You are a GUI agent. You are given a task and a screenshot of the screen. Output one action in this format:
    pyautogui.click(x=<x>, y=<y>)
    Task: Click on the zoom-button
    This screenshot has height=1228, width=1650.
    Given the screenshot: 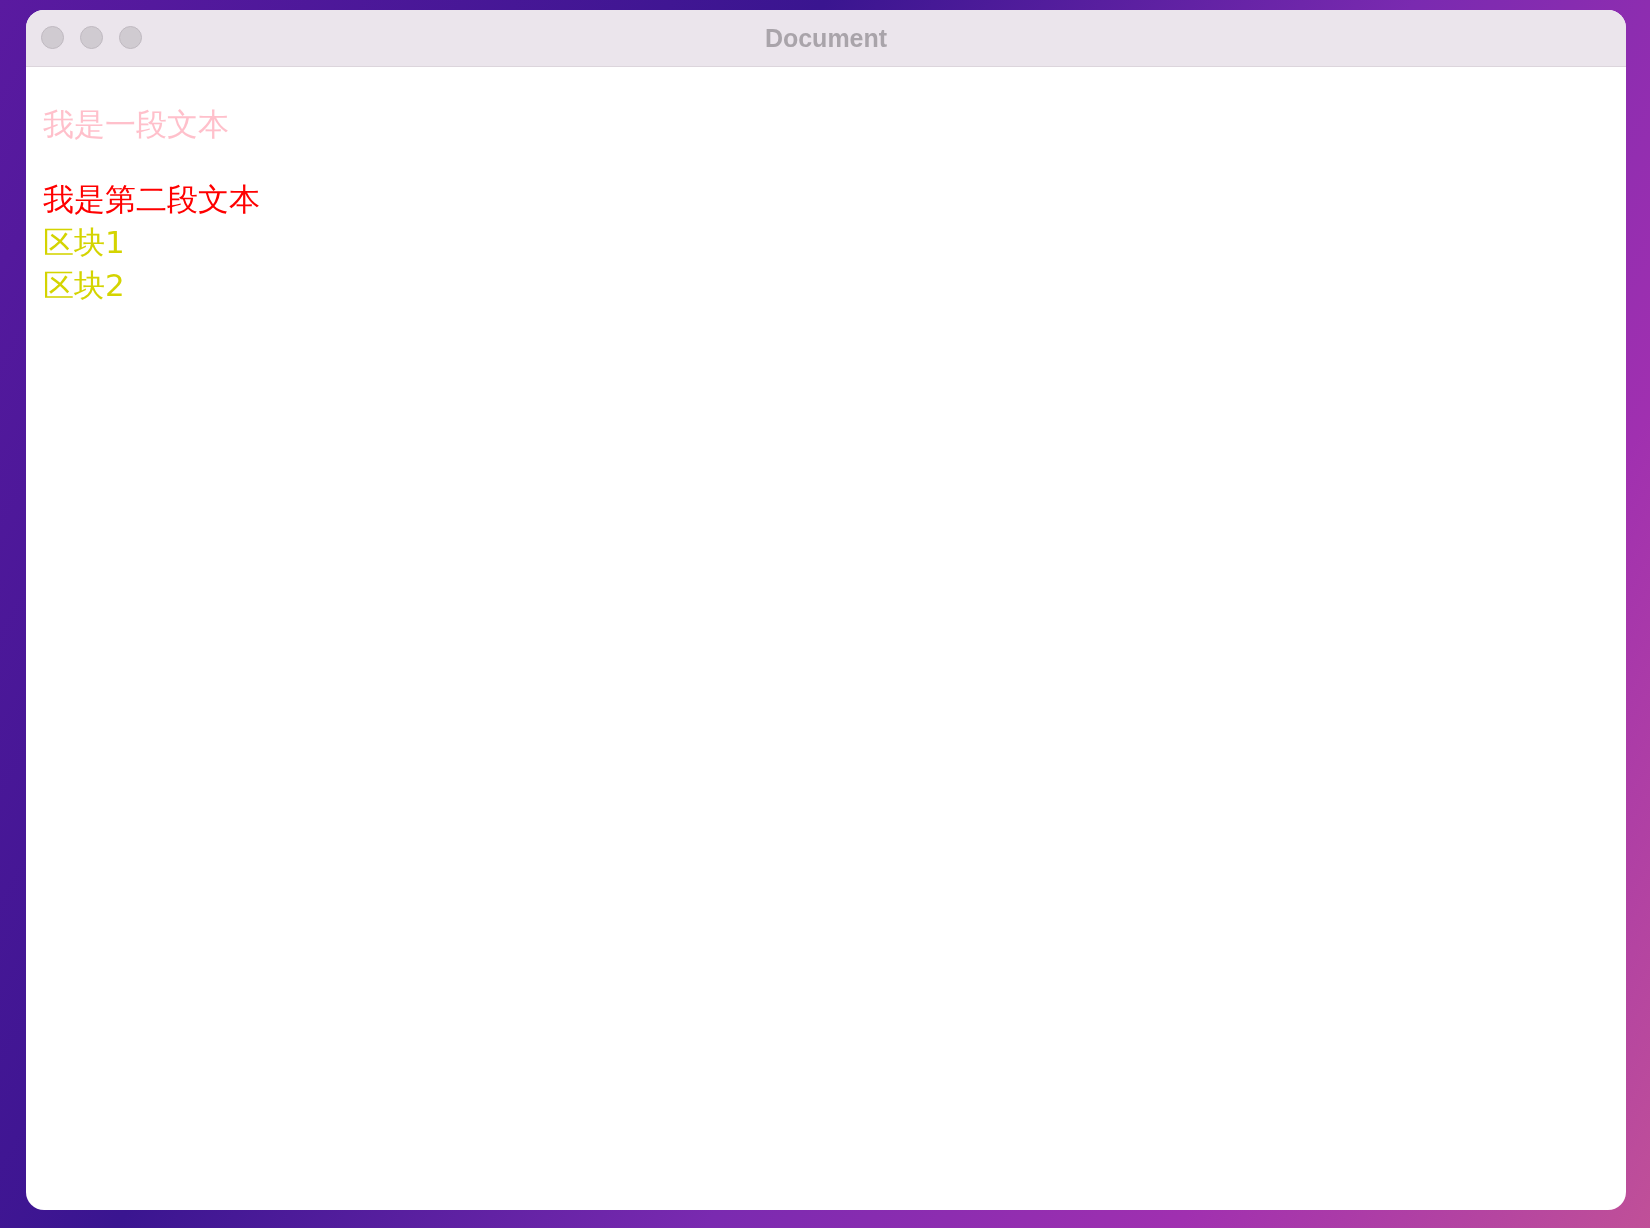 What is the action you would take?
    pyautogui.click(x=130, y=37)
    